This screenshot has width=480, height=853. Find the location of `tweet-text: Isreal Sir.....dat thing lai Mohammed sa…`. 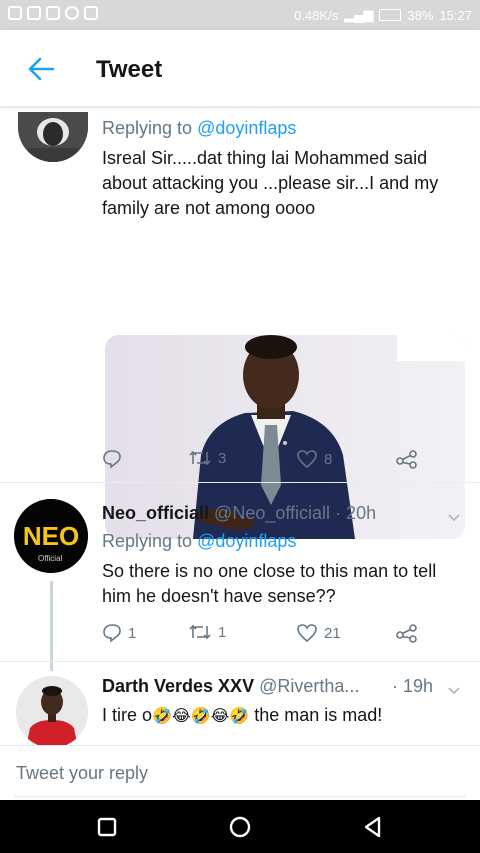

tweet-text: Isreal Sir.....dat thing lai Mohammed sa… is located at coordinates (270, 183).